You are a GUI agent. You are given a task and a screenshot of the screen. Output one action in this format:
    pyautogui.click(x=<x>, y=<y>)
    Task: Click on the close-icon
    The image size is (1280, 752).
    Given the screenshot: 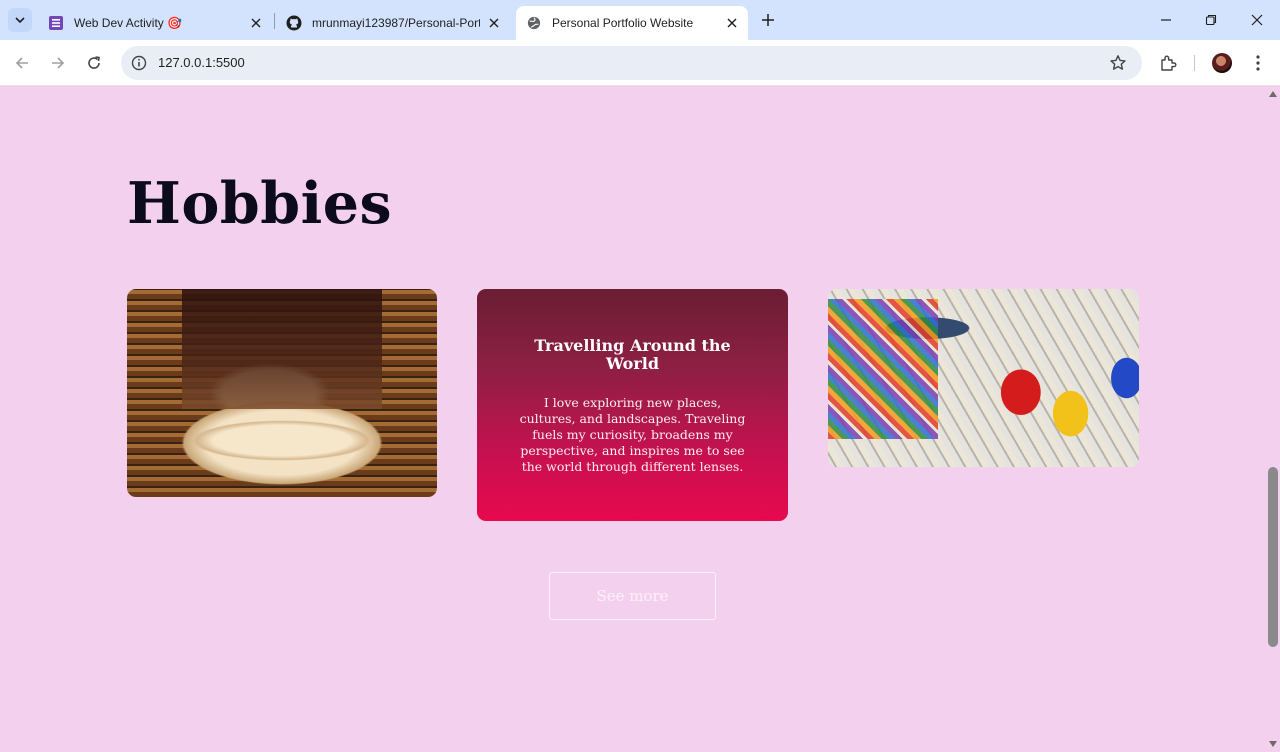 What is the action you would take?
    pyautogui.click(x=1257, y=20)
    